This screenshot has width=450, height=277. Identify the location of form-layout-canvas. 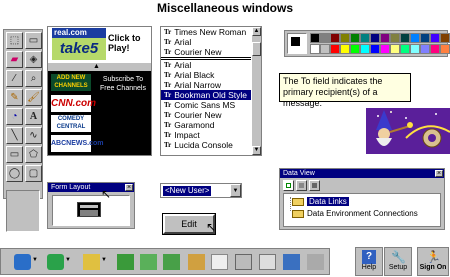
(91, 210).